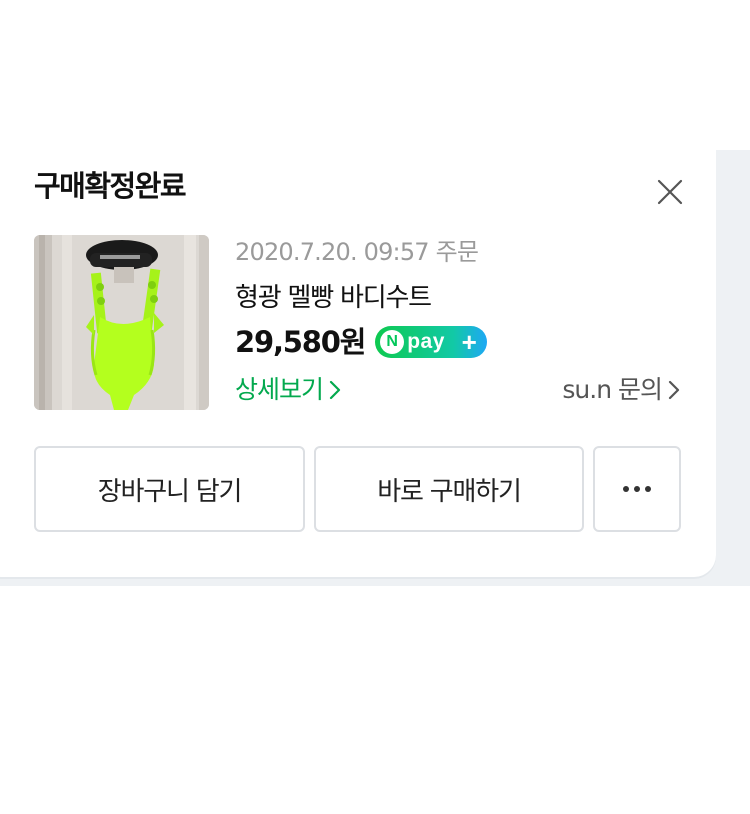  I want to click on add-to-cart-button: 장바구니 담기, so click(169, 489).